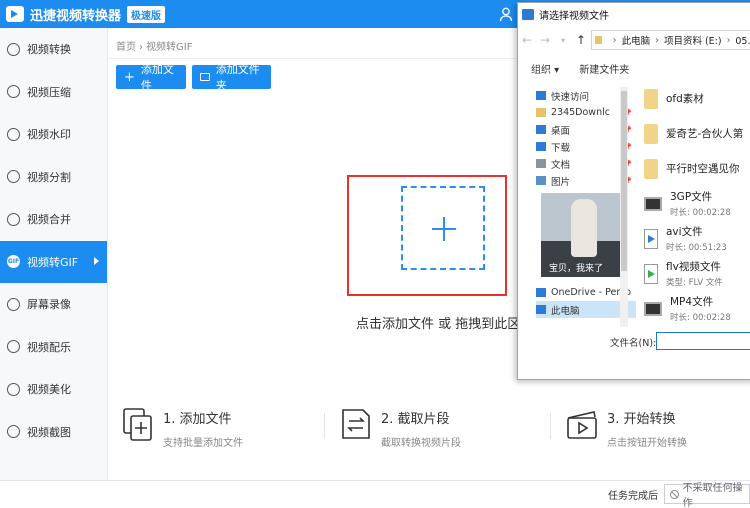 The image size is (750, 508). What do you see at coordinates (13, 347) in the screenshot?
I see `music-icon` at bounding box center [13, 347].